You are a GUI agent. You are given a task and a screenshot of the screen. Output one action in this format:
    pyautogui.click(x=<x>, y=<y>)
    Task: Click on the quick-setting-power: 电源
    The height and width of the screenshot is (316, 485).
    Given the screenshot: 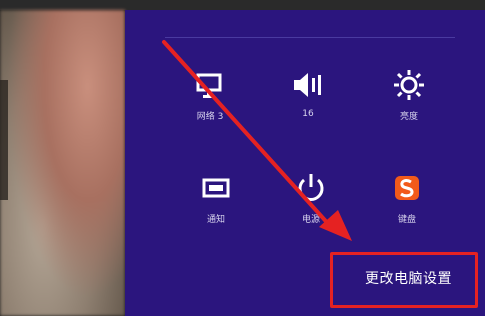 What is the action you would take?
    pyautogui.click(x=311, y=196)
    